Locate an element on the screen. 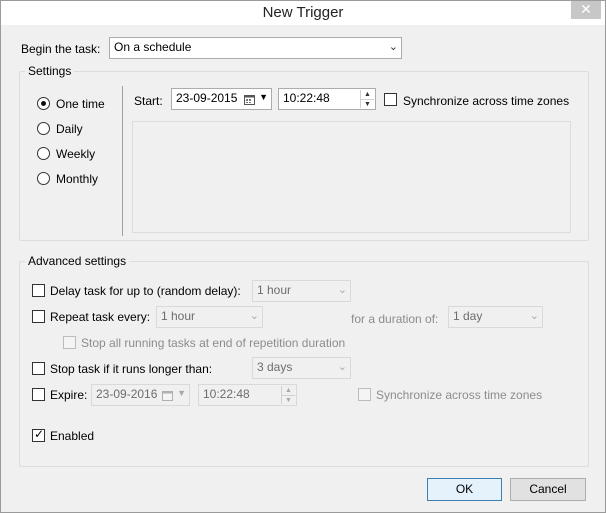 The image size is (606, 513). close-button: ✕ is located at coordinates (586, 10).